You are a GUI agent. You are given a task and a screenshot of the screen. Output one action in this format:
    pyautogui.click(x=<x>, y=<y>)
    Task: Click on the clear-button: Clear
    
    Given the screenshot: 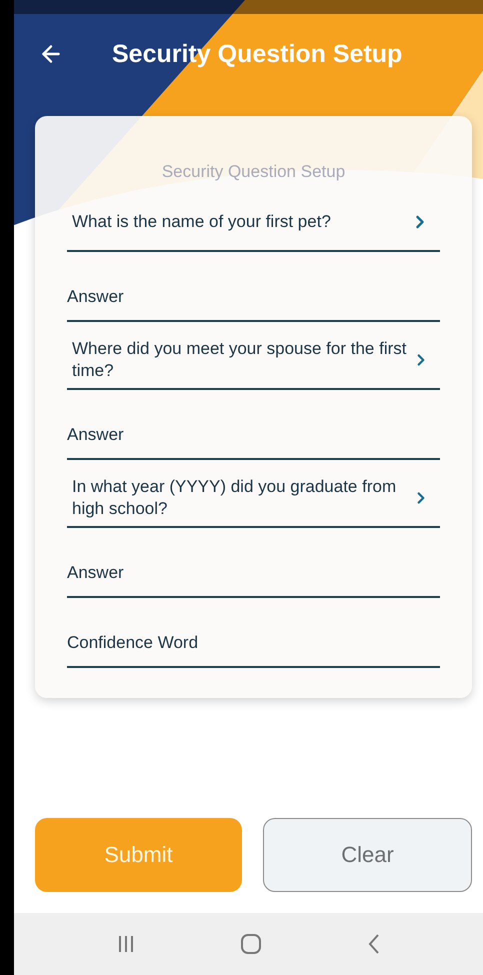 What is the action you would take?
    pyautogui.click(x=367, y=855)
    